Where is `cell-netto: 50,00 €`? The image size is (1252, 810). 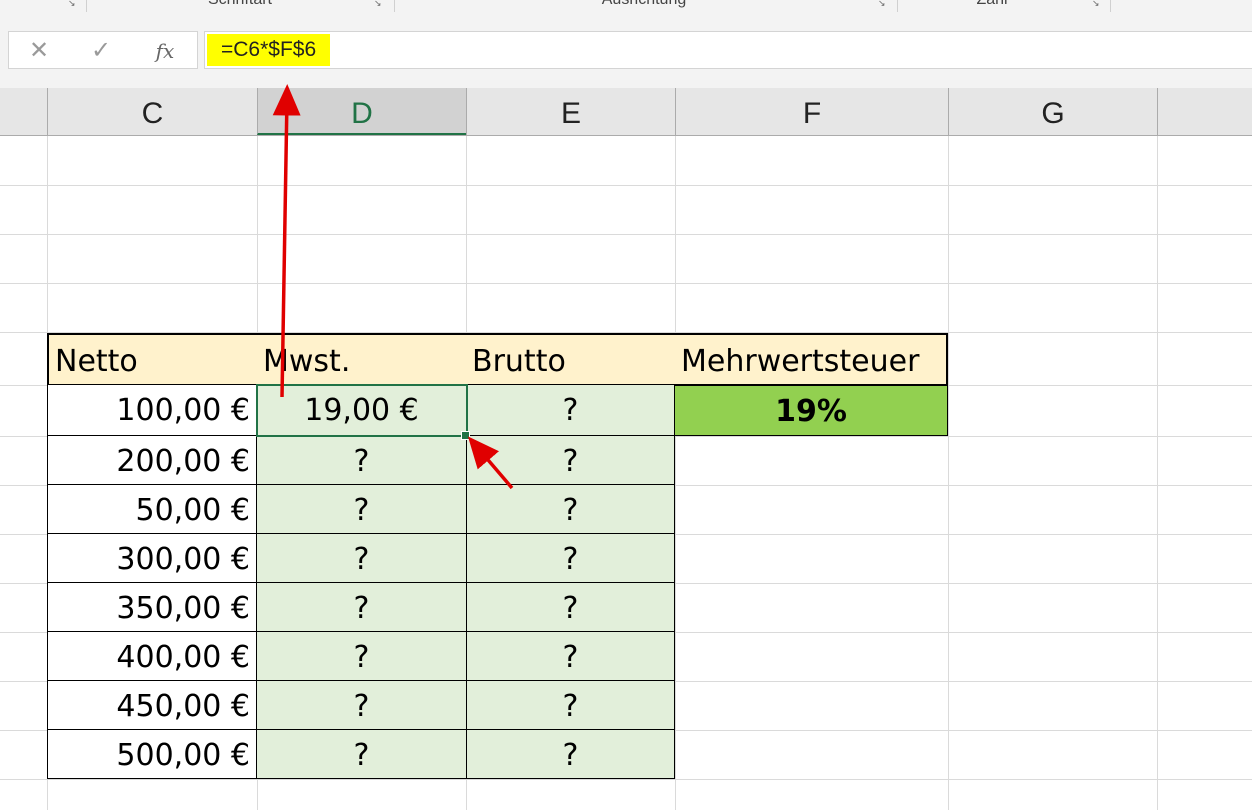 cell-netto: 50,00 € is located at coordinates (152, 509).